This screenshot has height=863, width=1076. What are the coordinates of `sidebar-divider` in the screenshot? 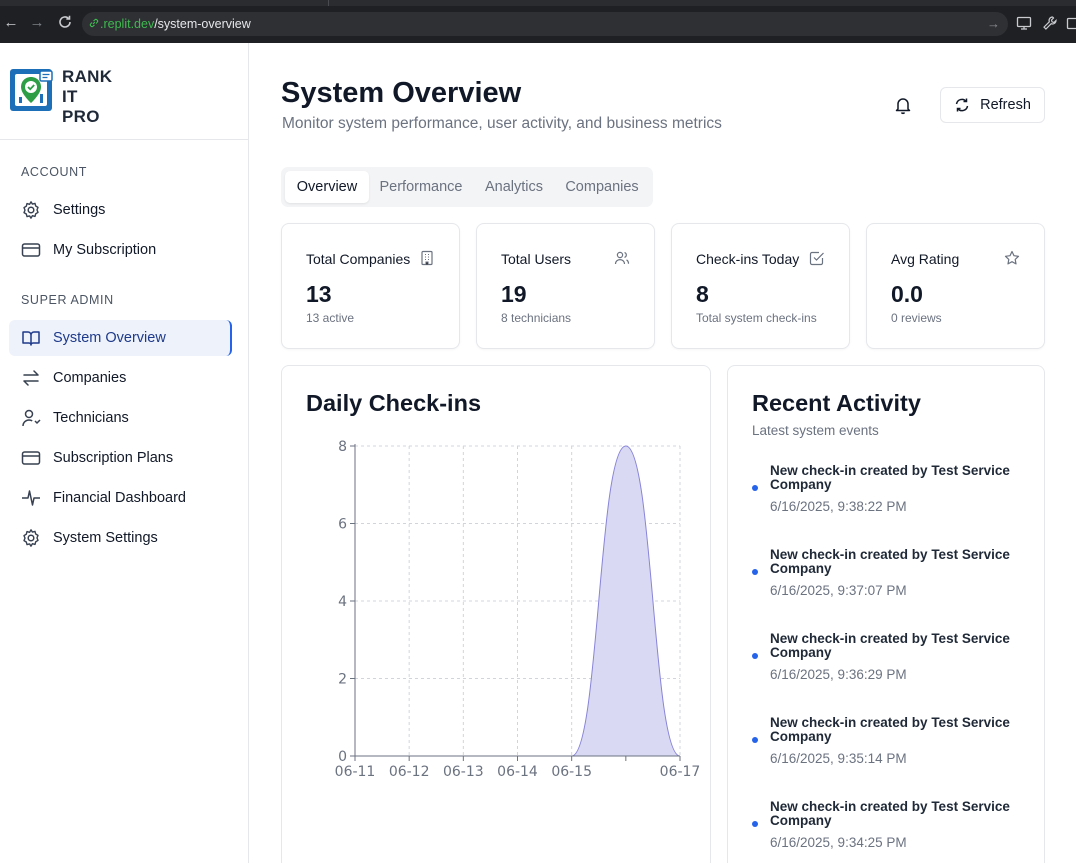 It's located at (124, 139).